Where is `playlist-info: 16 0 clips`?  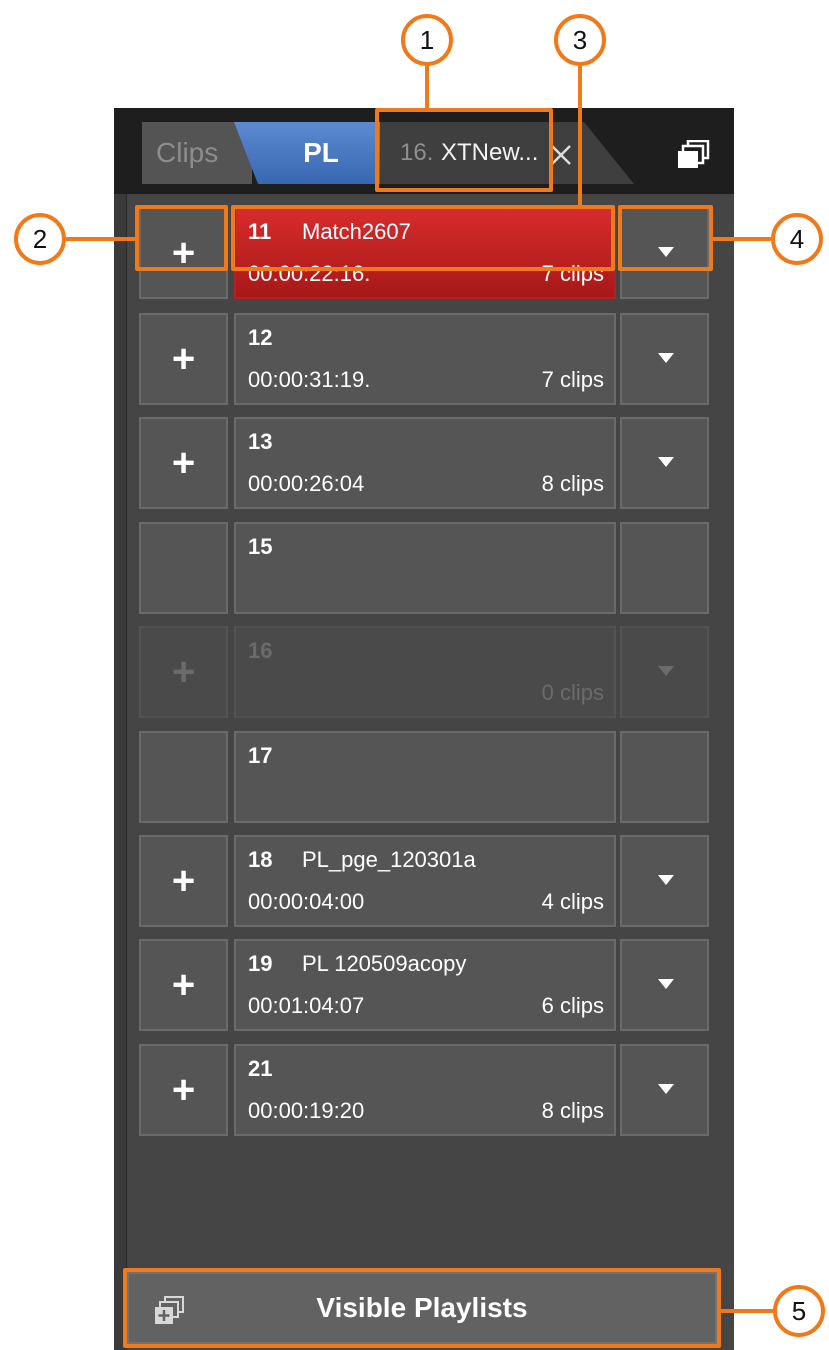 playlist-info: 16 0 clips is located at coordinates (425, 672).